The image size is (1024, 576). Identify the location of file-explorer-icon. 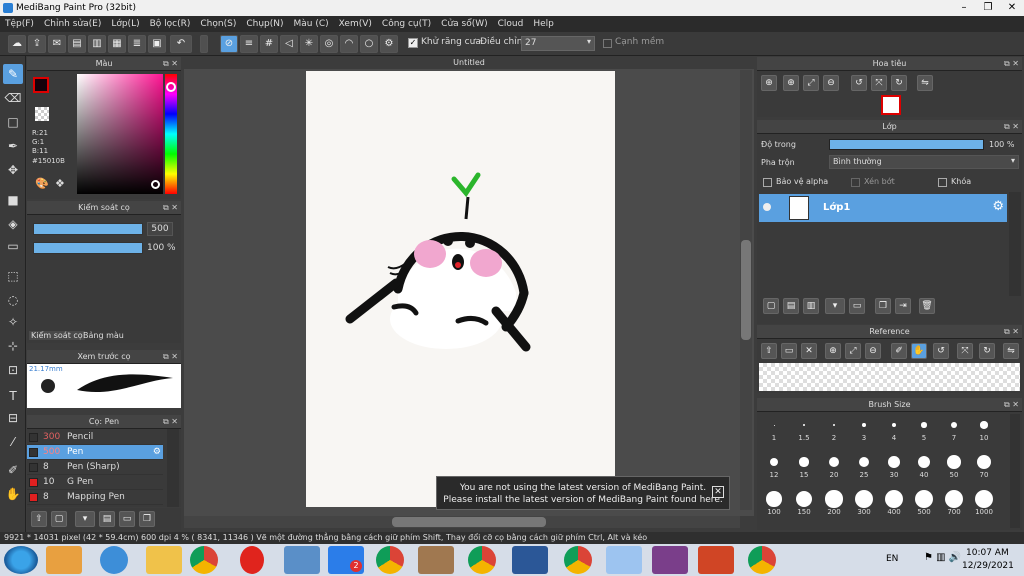
(164, 560).